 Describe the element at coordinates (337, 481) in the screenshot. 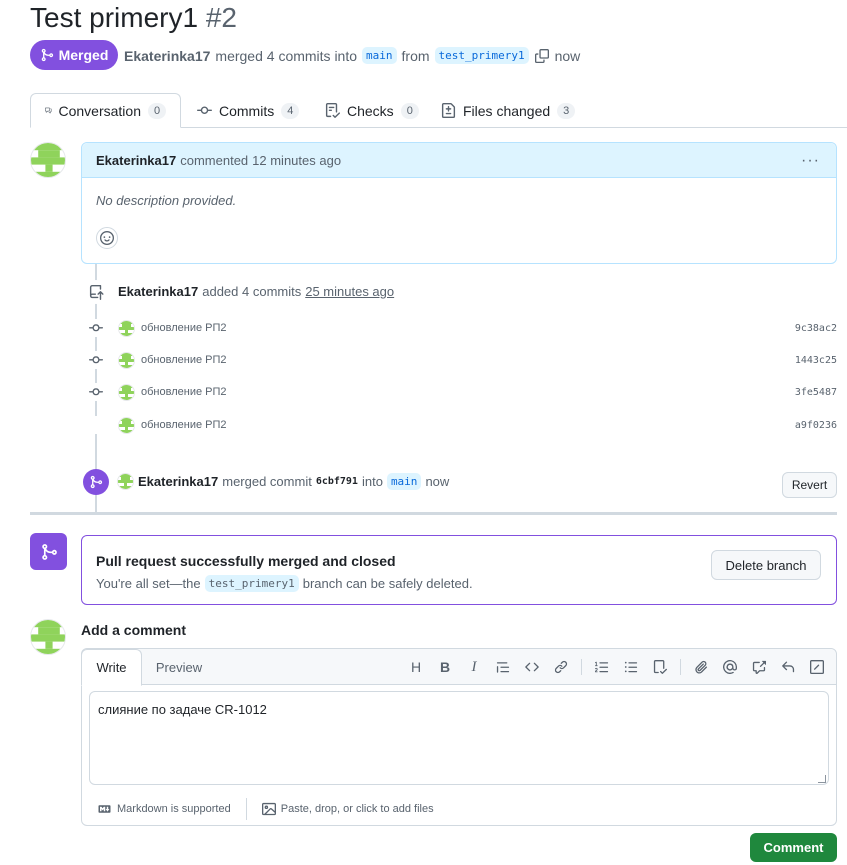

I see `merge-commit-sha-link: 6cbf791` at that location.